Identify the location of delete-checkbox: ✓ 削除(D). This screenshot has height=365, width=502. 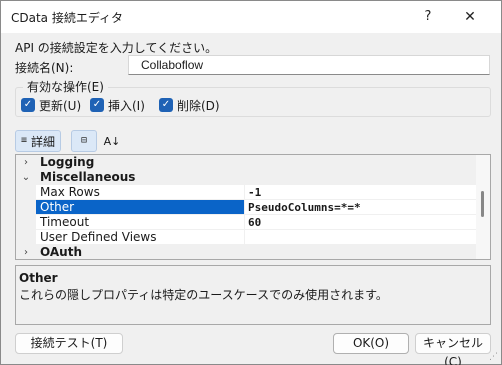
(189, 105).